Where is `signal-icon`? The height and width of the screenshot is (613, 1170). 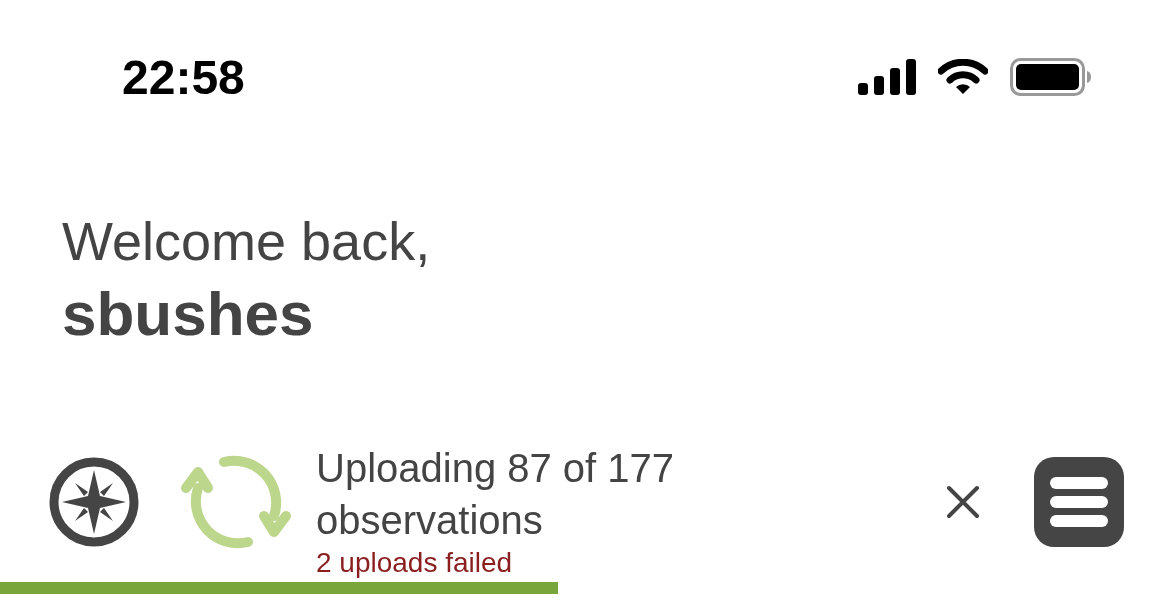 signal-icon is located at coordinates (887, 77).